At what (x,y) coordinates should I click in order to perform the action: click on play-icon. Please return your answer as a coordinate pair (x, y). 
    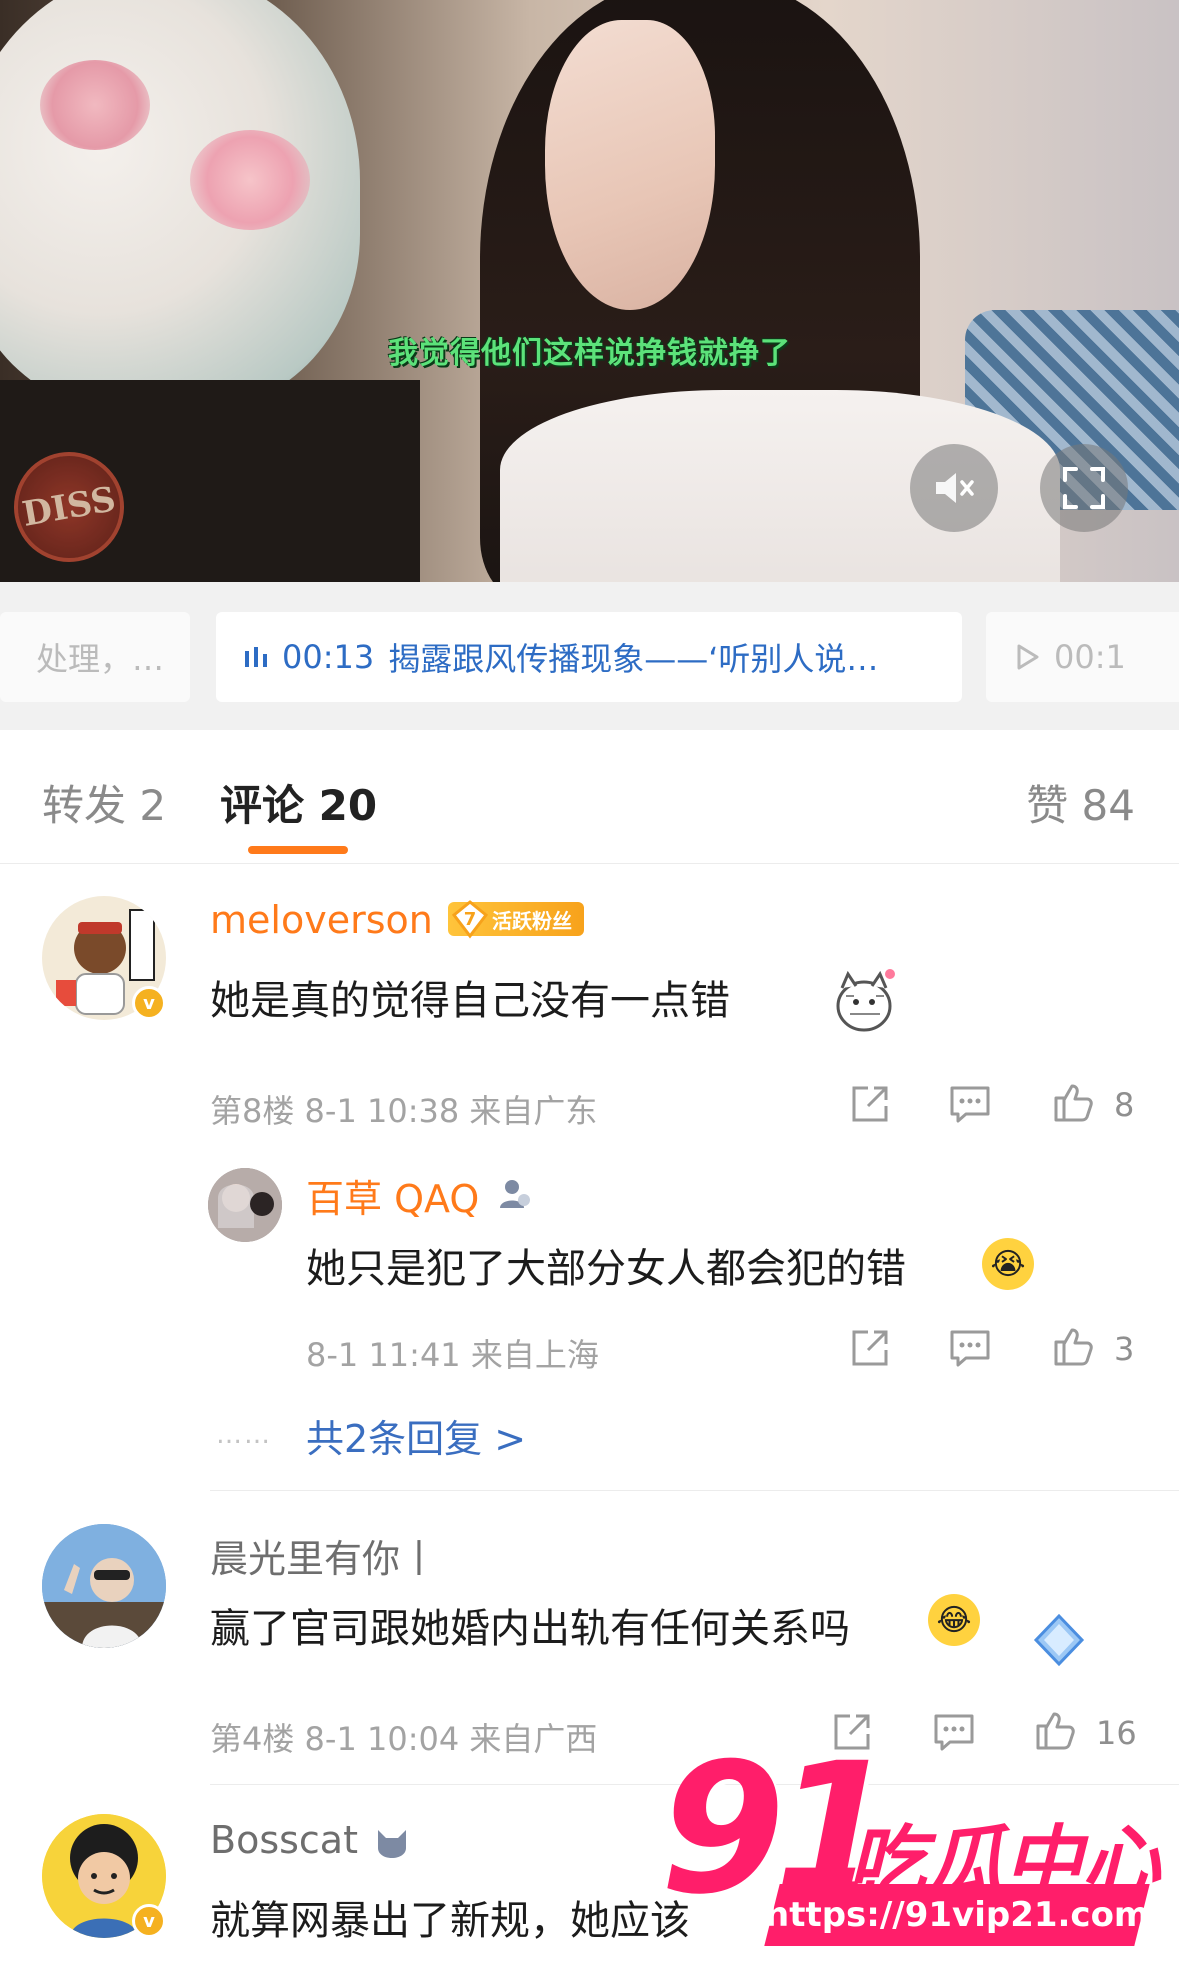
    Looking at the image, I should click on (1027, 657).